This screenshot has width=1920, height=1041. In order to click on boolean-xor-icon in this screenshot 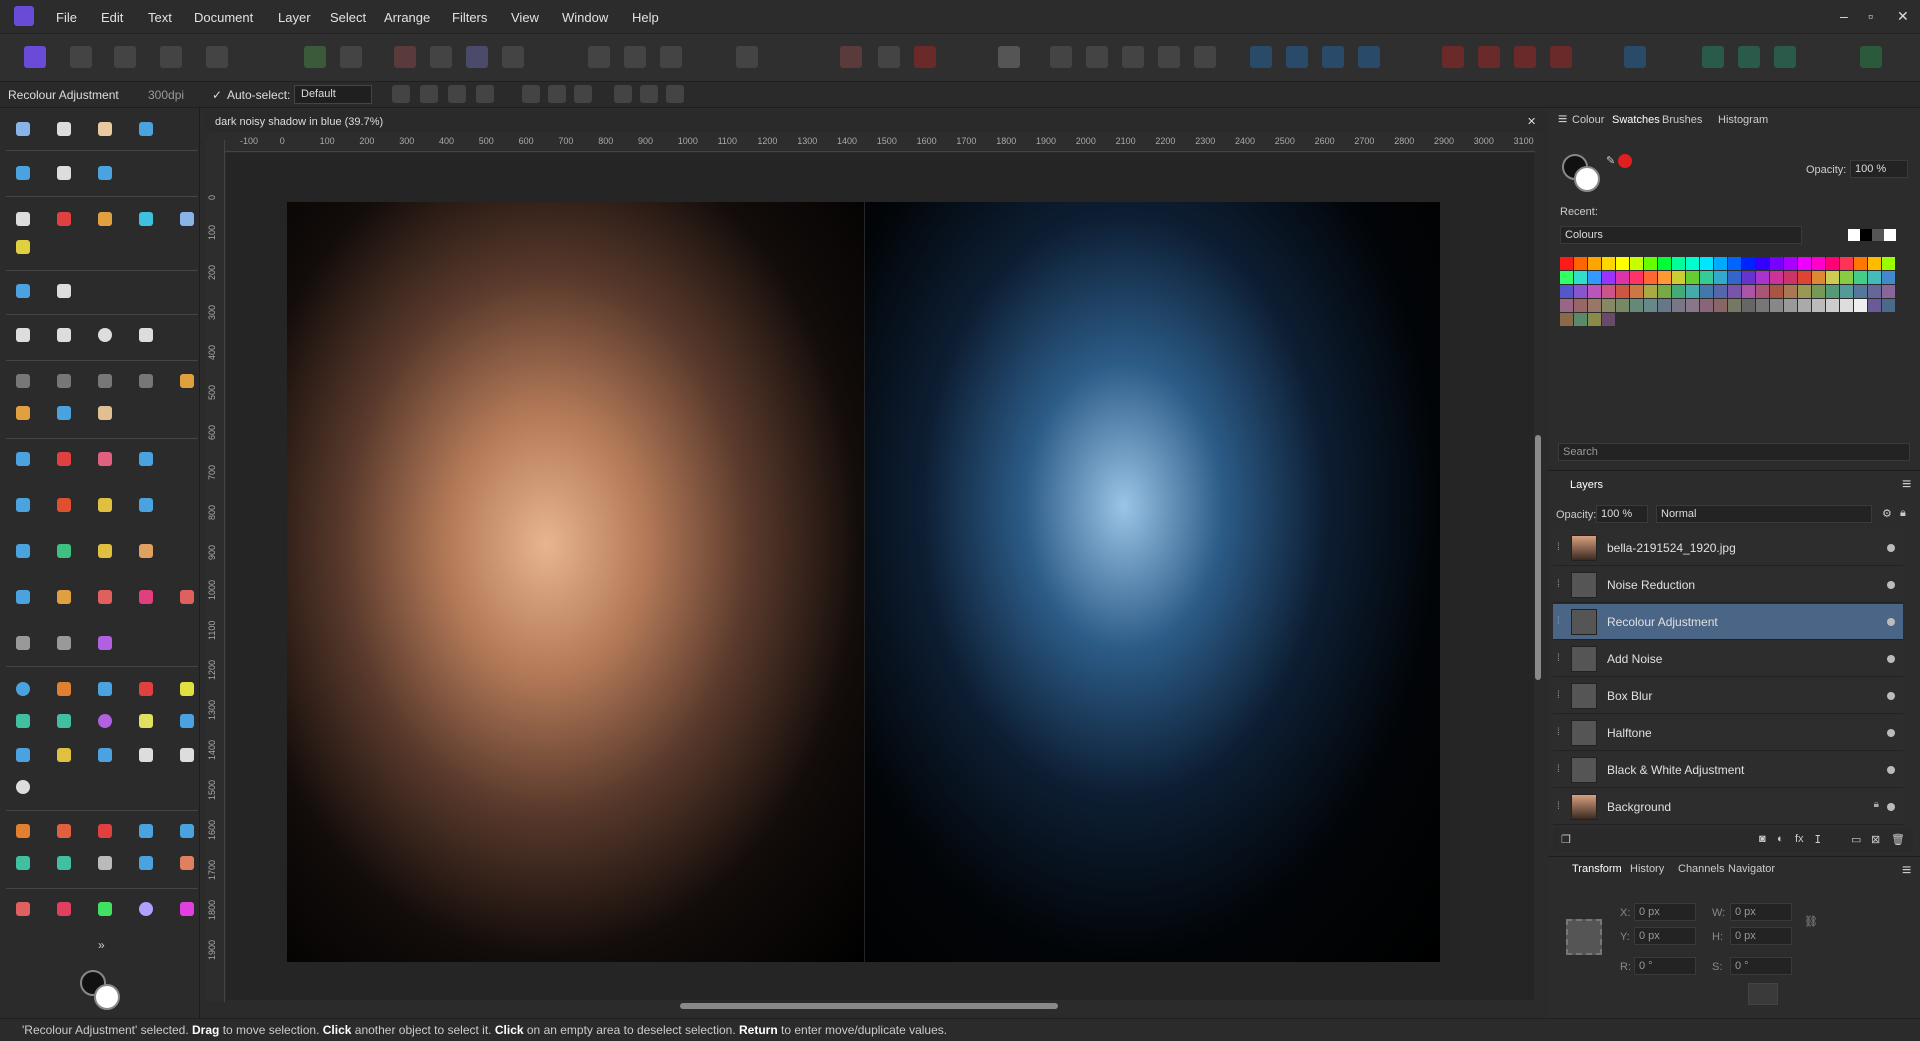, I will do `click(1561, 57)`.